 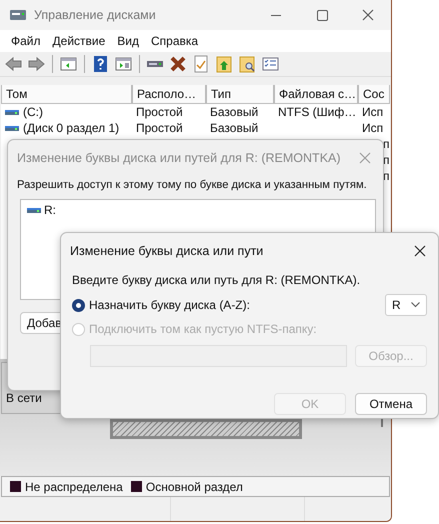 I want to click on menu-item: Действие, so click(x=79, y=41).